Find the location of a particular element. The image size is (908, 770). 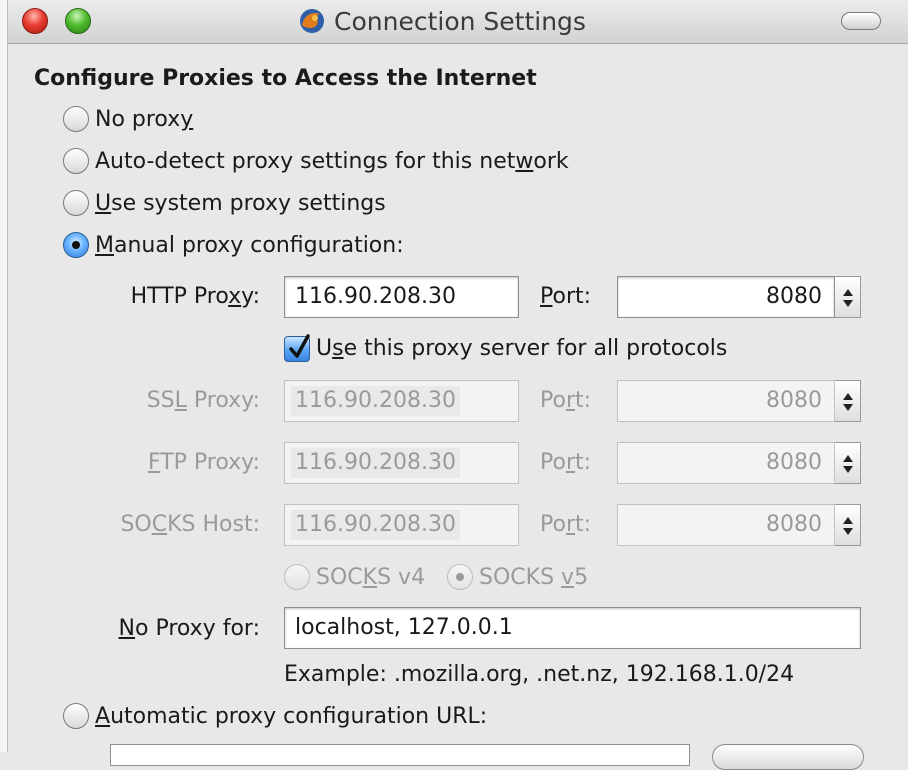

http-port-input: 8080 is located at coordinates (726, 297).